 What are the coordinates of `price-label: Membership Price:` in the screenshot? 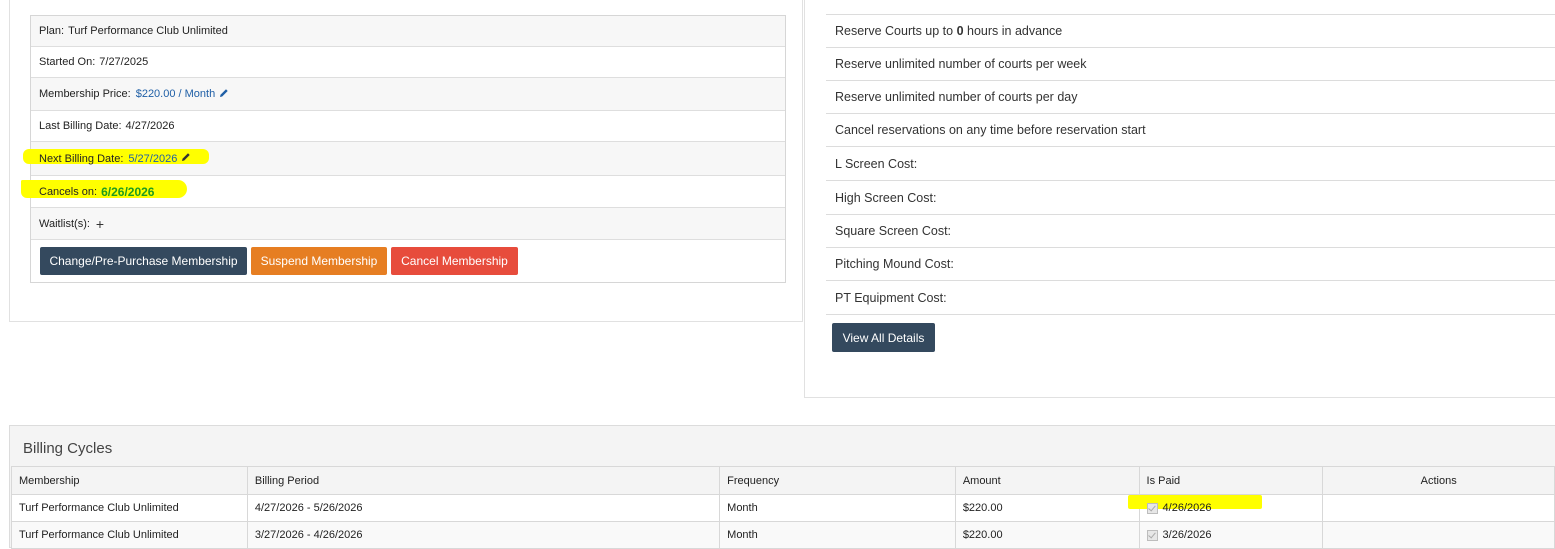 It's located at (85, 94).